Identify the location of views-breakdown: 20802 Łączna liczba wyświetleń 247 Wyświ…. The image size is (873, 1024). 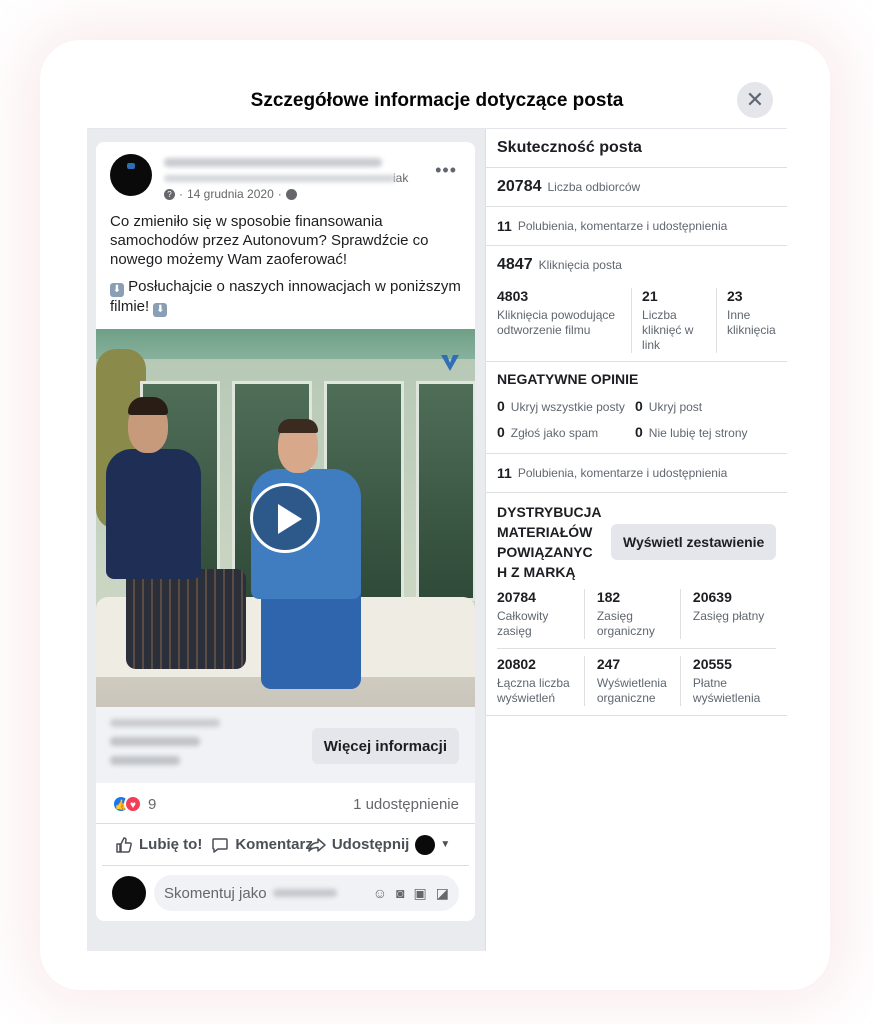
(636, 681).